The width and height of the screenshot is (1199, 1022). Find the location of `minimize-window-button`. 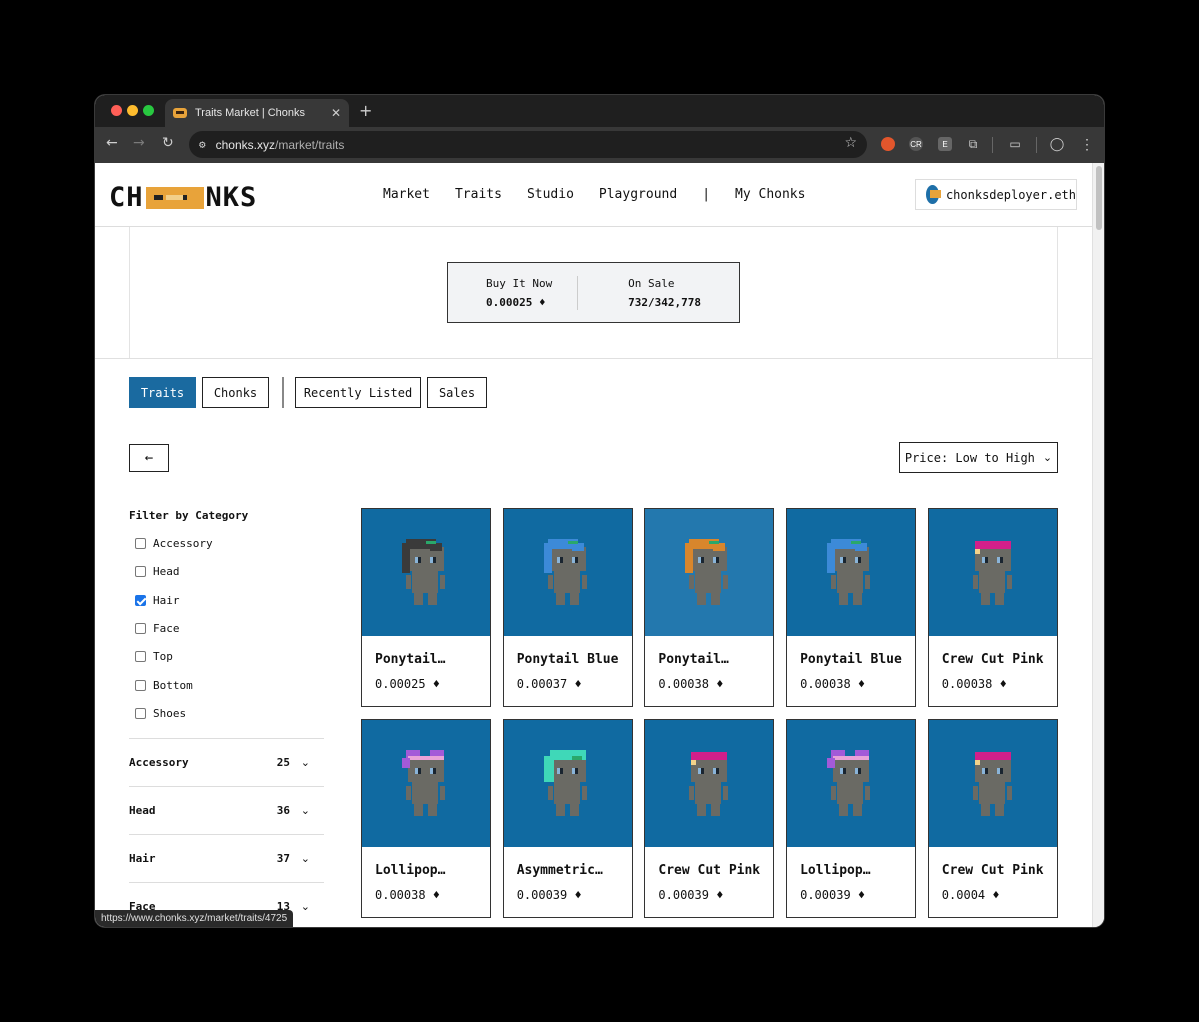

minimize-window-button is located at coordinates (132, 110).